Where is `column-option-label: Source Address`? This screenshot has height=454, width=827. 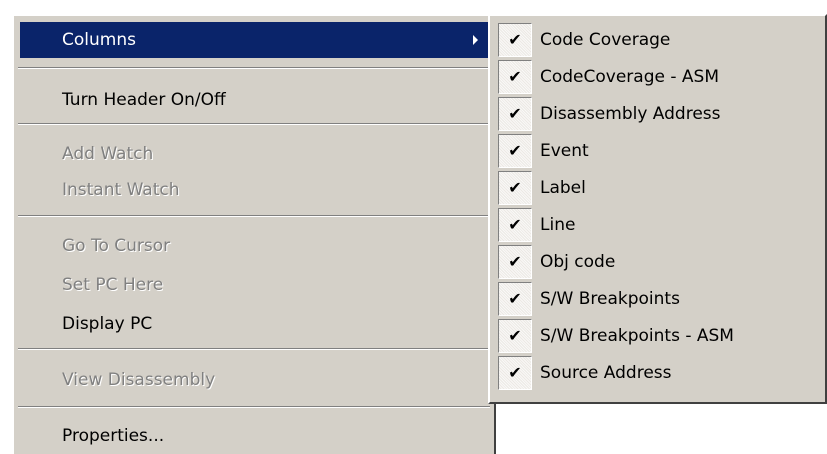 column-option-label: Source Address is located at coordinates (606, 373).